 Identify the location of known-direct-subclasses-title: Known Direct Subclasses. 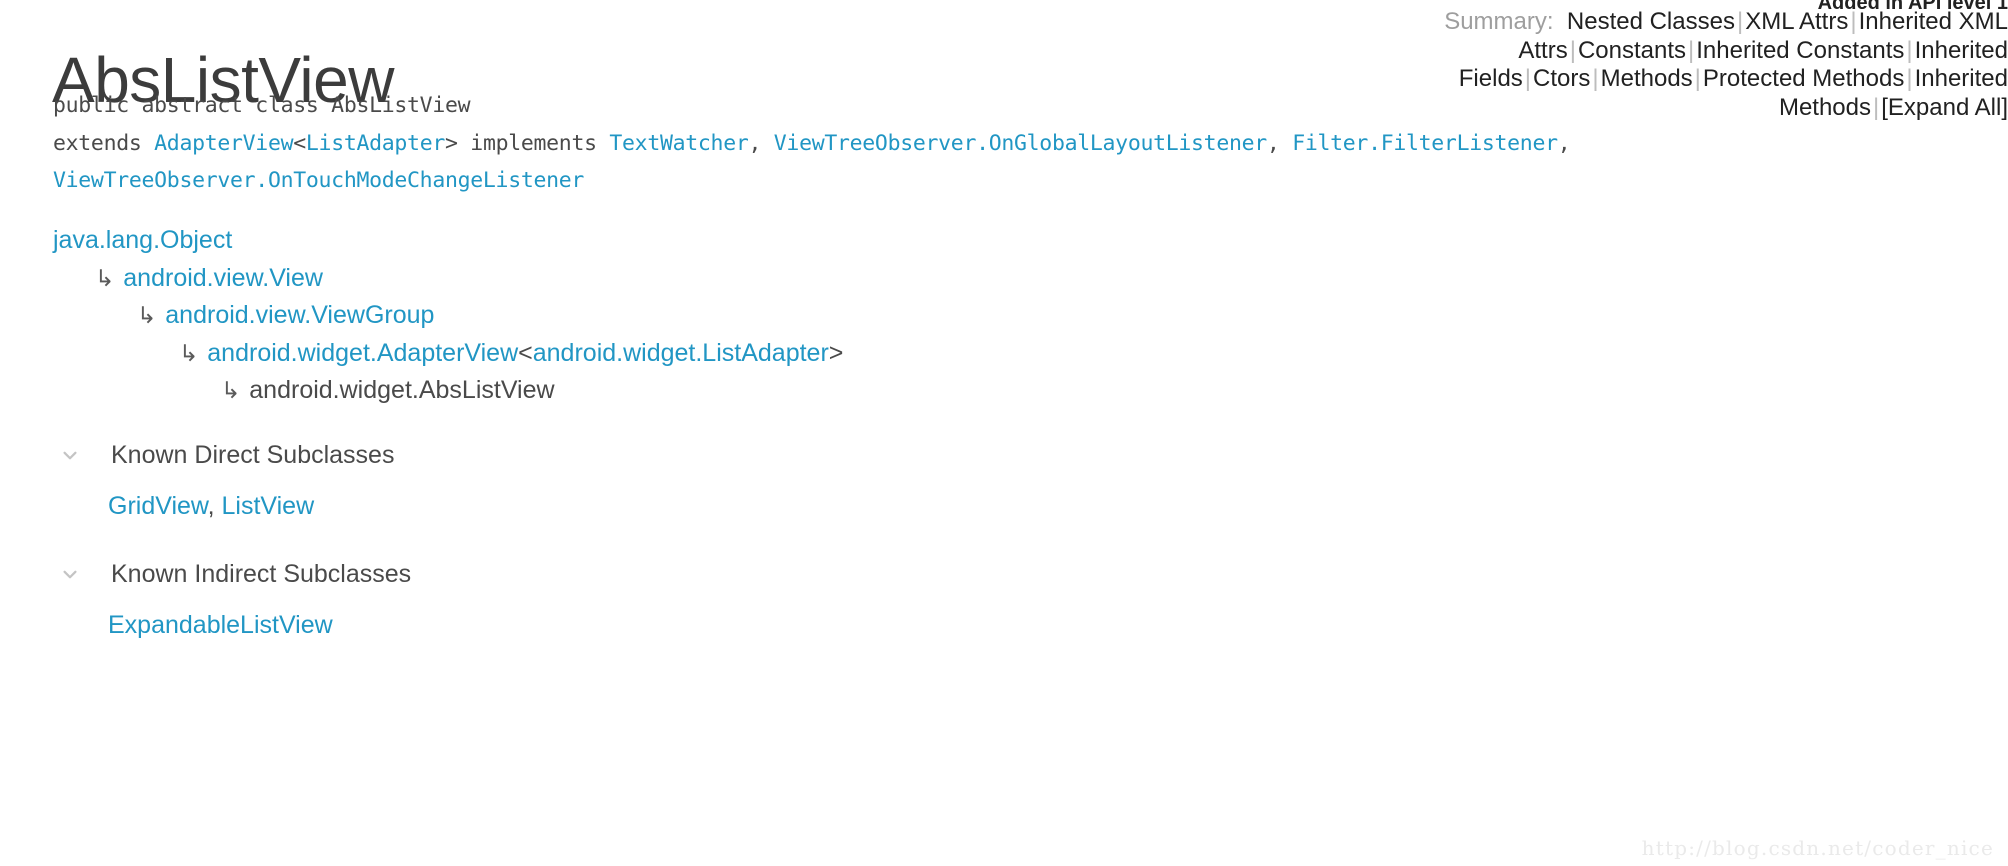
(253, 454).